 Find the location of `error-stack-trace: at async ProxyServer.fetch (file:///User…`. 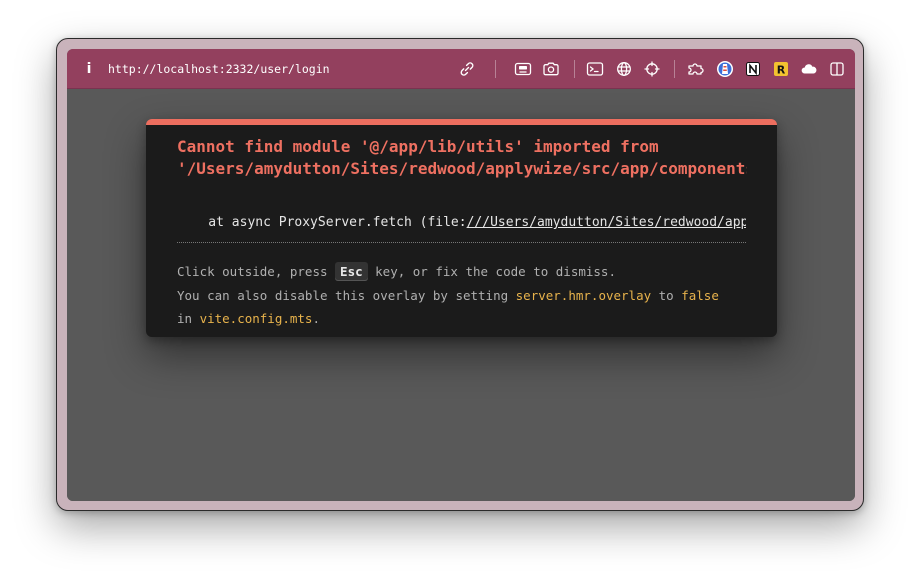

error-stack-trace: at async ProxyServer.fetch (file:///User… is located at coordinates (461, 223).